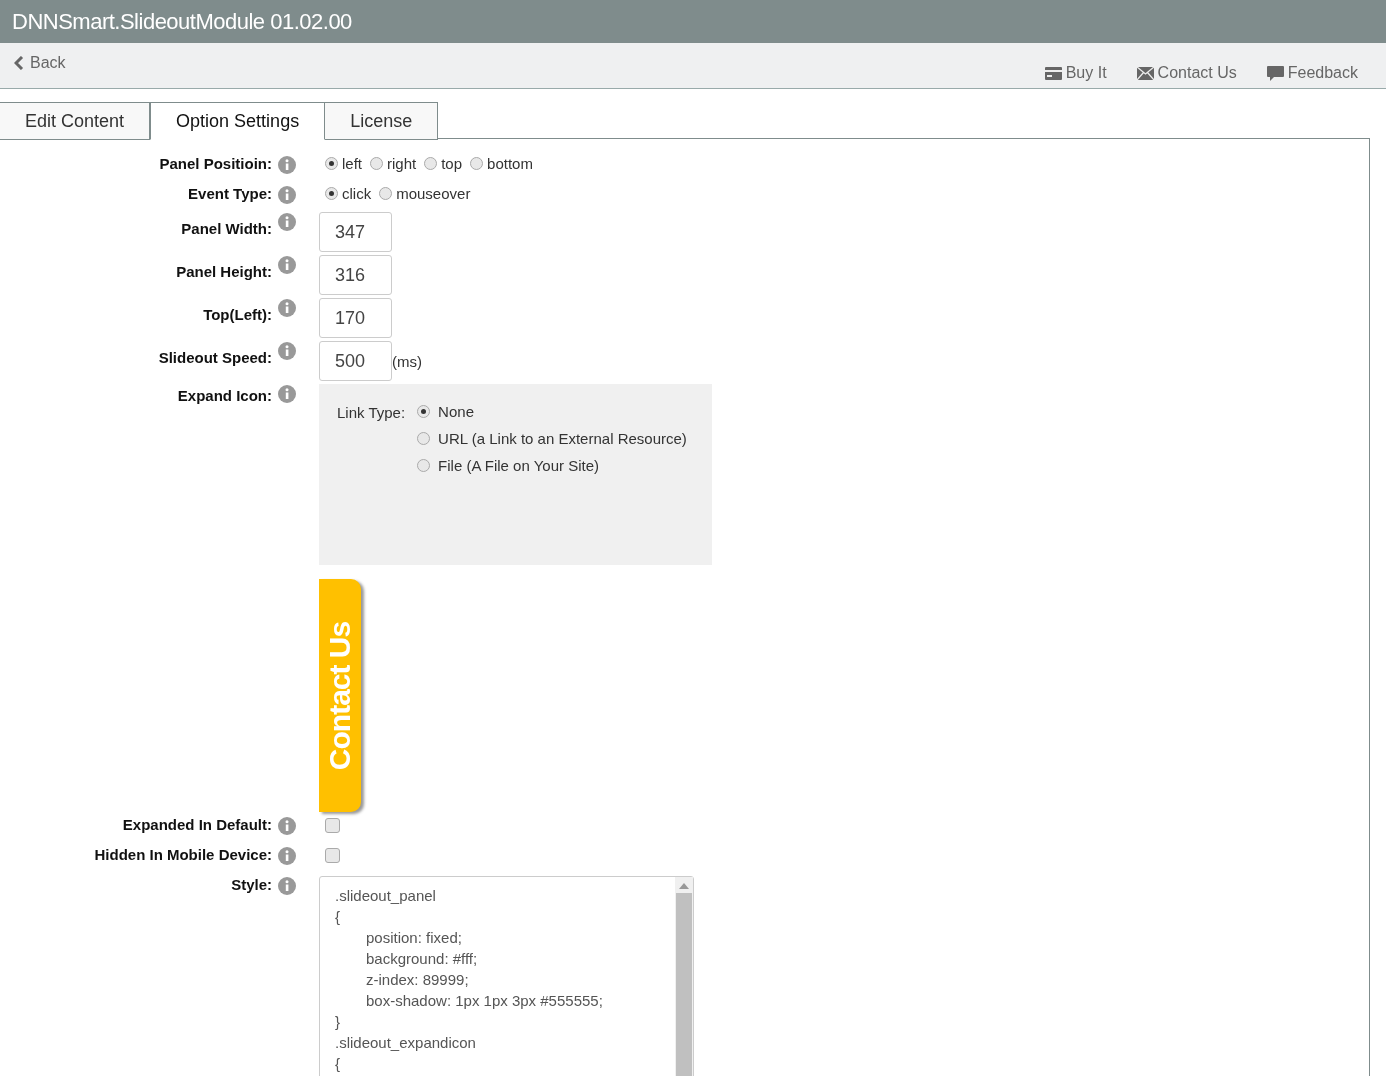 This screenshot has width=1386, height=1076. Describe the element at coordinates (355, 275) in the screenshot. I see `number-field: 316` at that location.